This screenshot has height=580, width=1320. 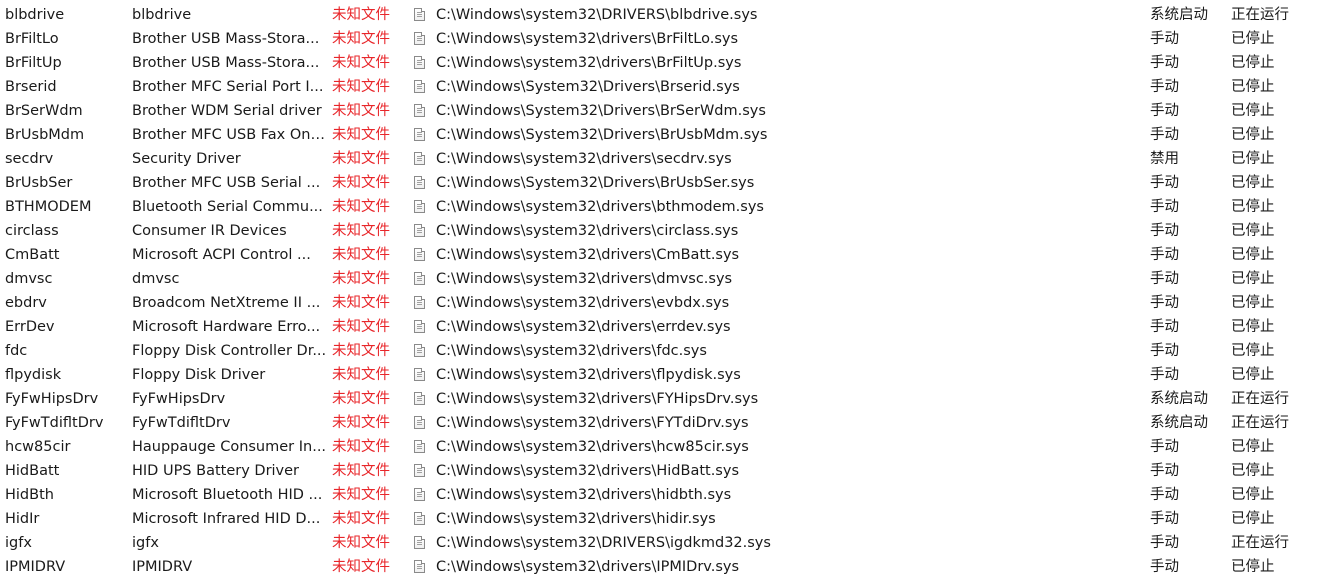 I want to click on driver-path: C:\Windows\system32\drivers\dmvsc.sys, so click(x=584, y=279).